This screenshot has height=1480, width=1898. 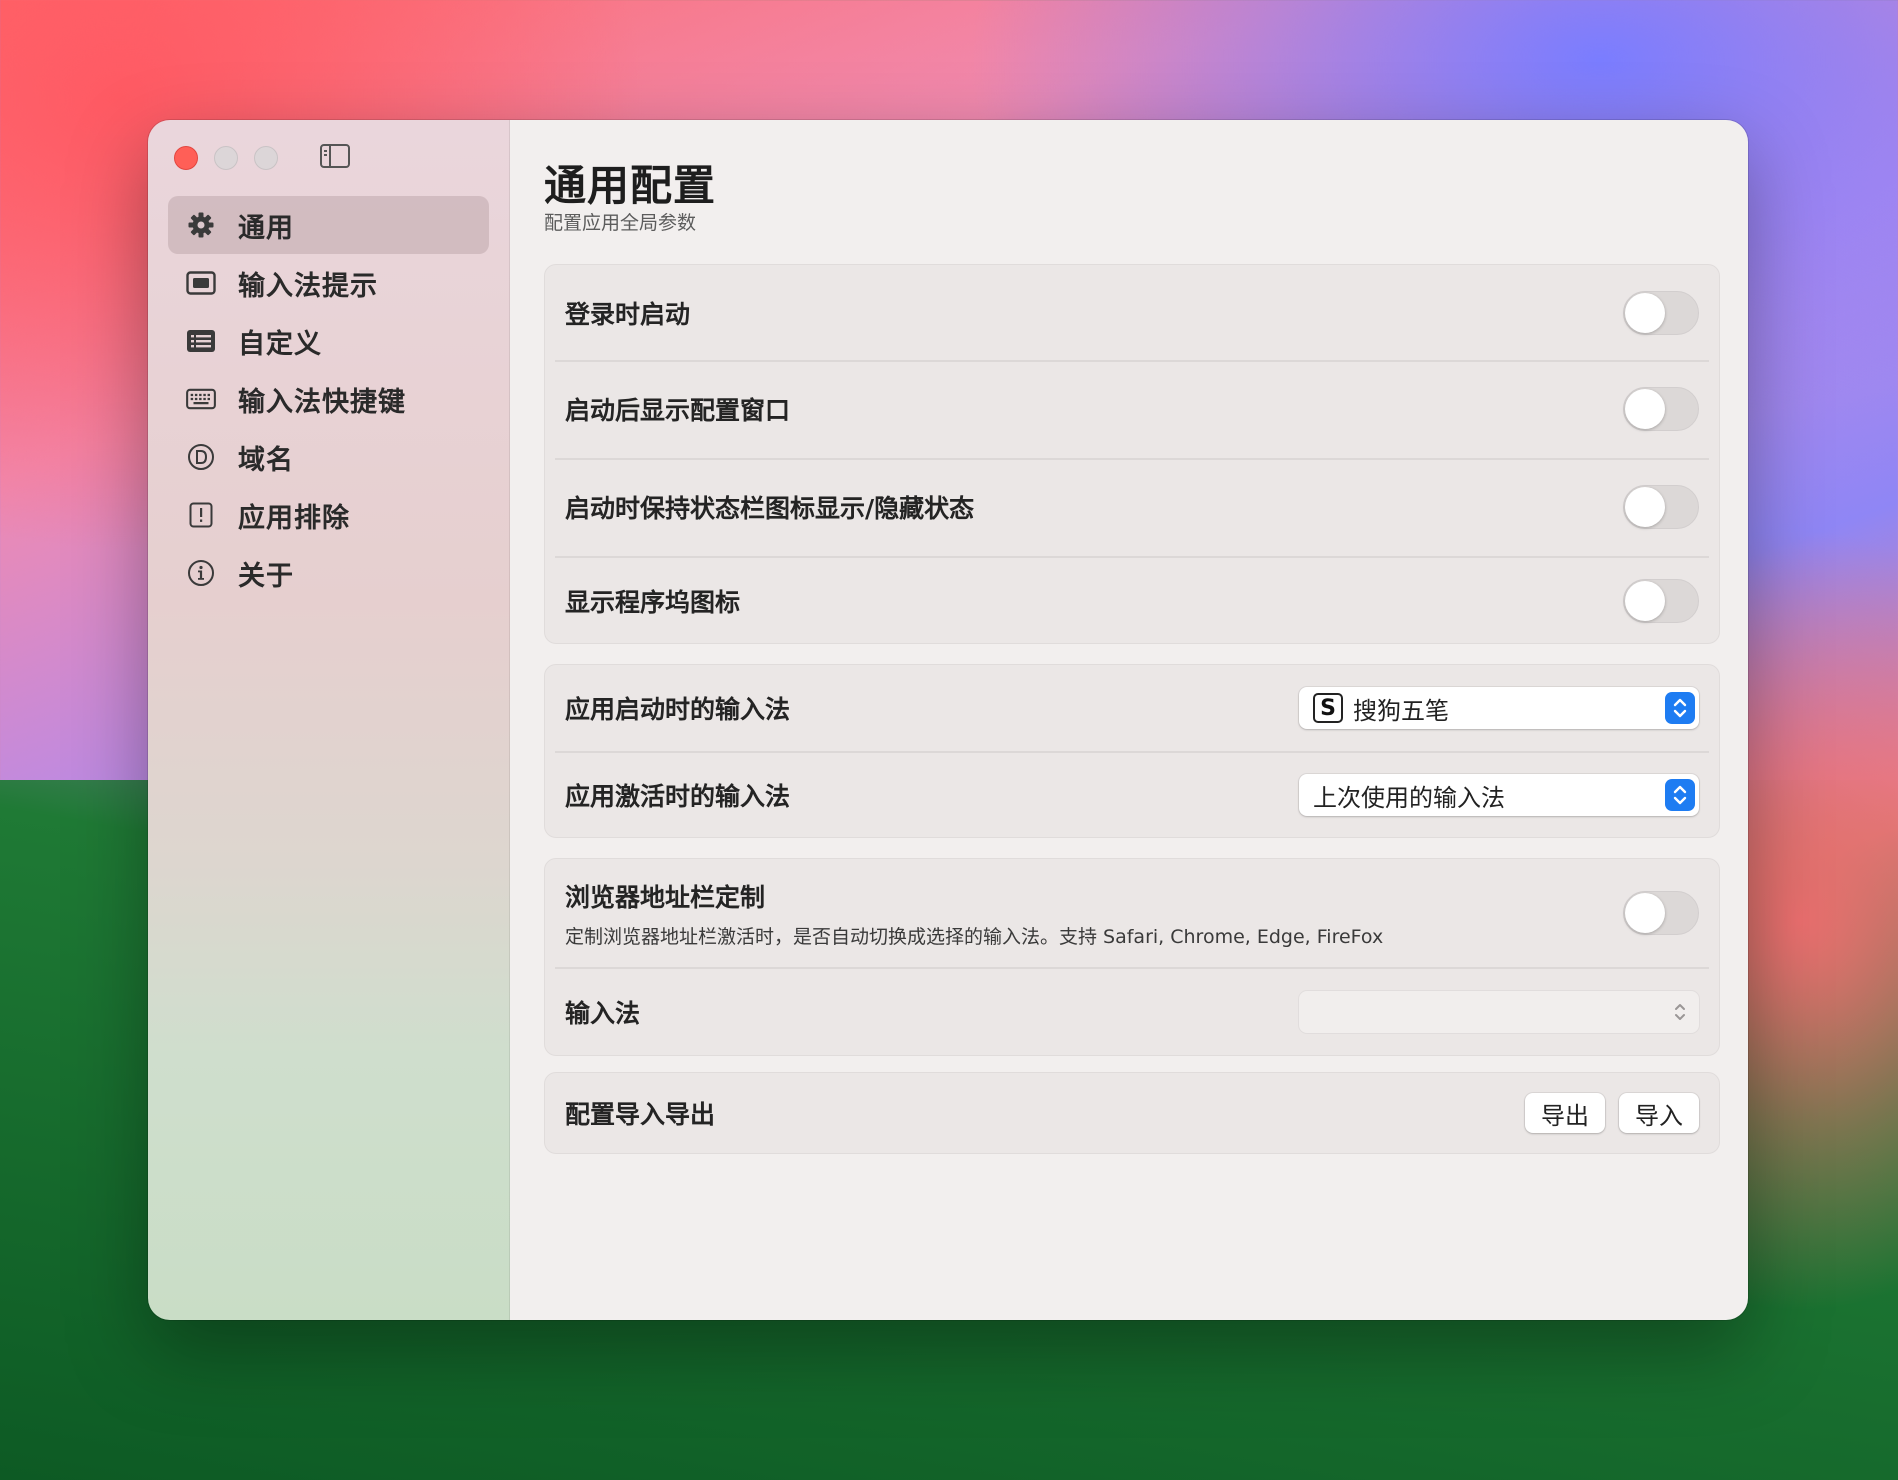 What do you see at coordinates (1499, 708) in the screenshot?
I see `ime-on-launch-select: S 搜狗五笔` at bounding box center [1499, 708].